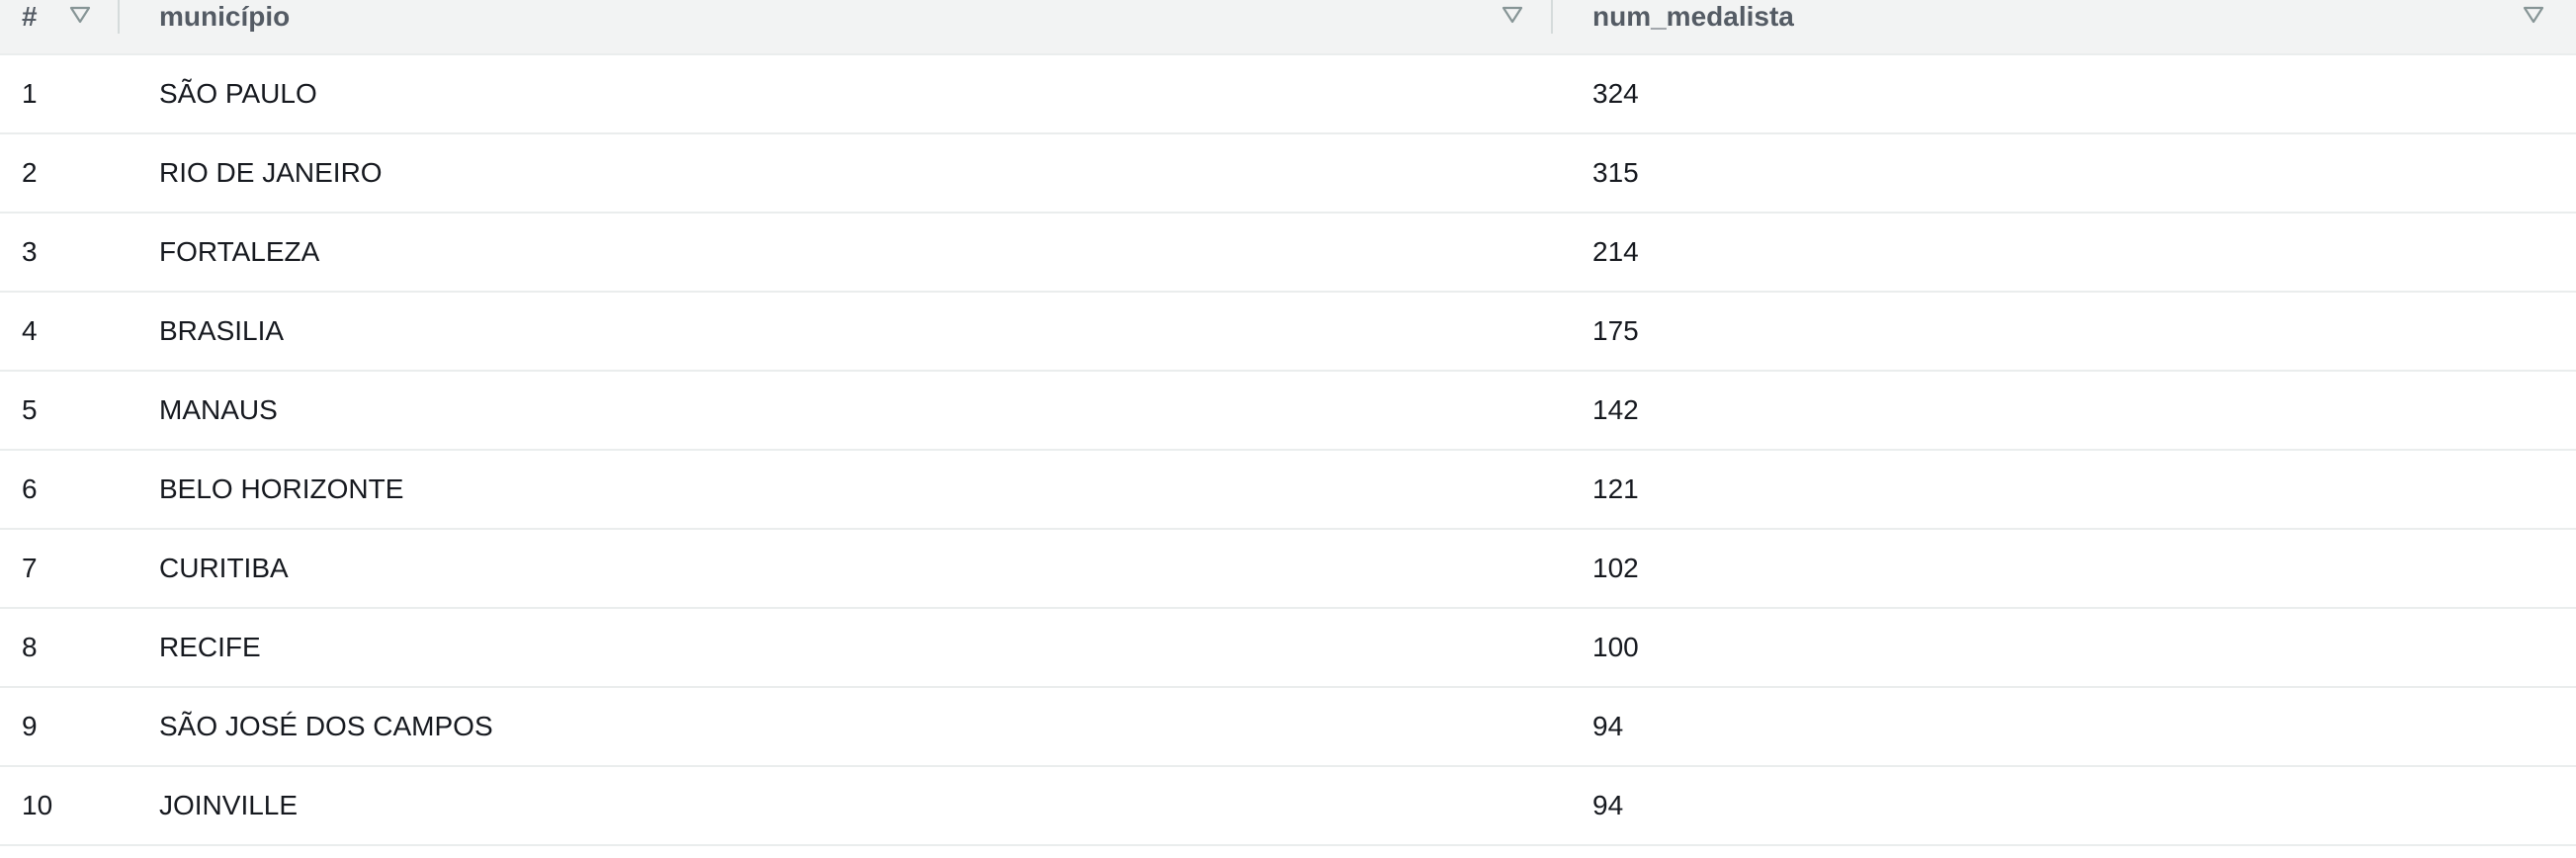 The width and height of the screenshot is (2576, 858). Describe the element at coordinates (60, 173) in the screenshot. I see `row-index-cell: 2` at that location.